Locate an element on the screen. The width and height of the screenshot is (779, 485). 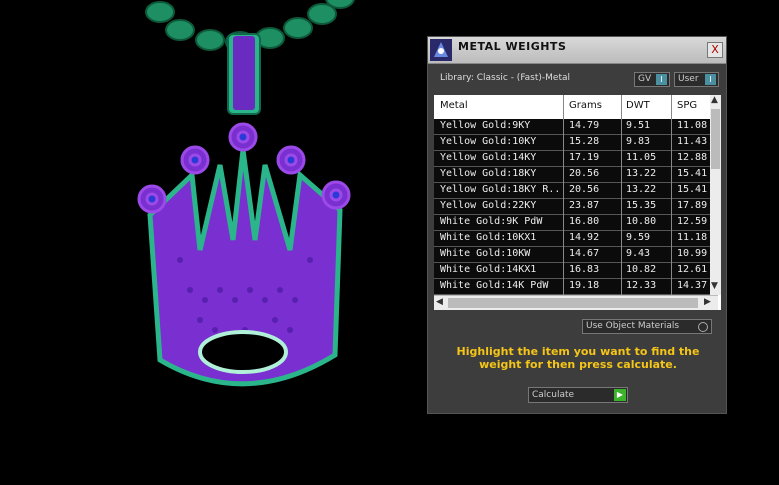
table-cell: 9.51 is located at coordinates (638, 125).